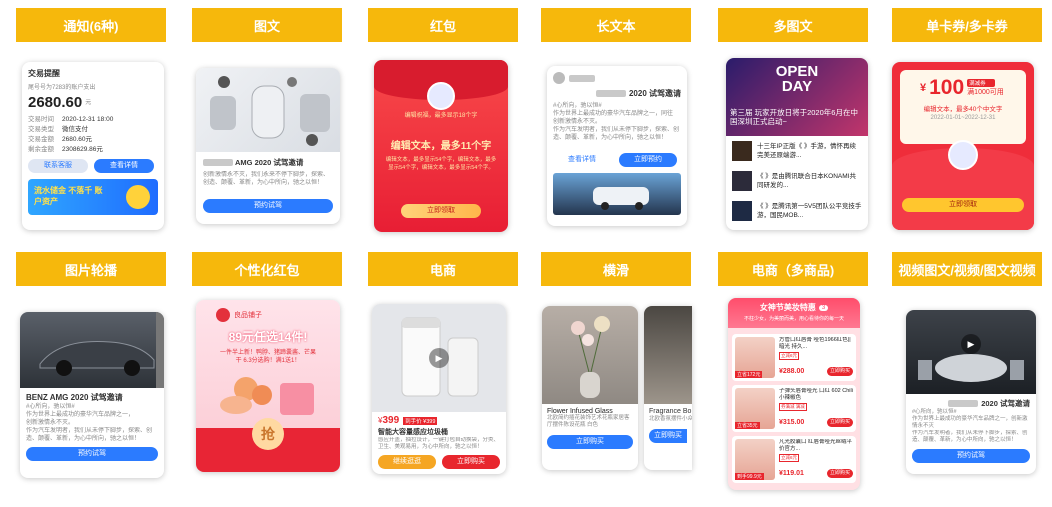 This screenshot has height=507, width=1052. I want to click on phb-sub: 一件半上新！鸭脖、猪蹄囊酱、芒果干 6.3分选购！满1送1！, so click(268, 357).